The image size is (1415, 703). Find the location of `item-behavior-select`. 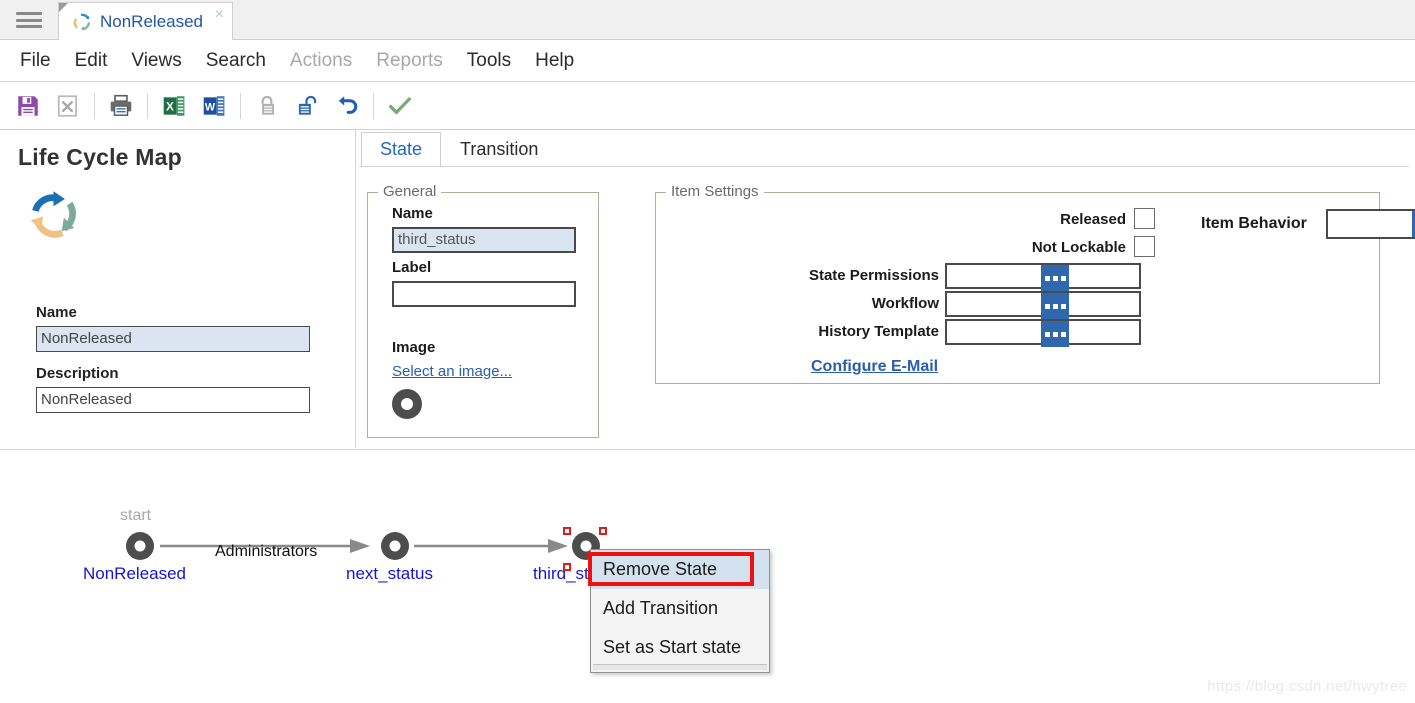

item-behavior-select is located at coordinates (1370, 224).